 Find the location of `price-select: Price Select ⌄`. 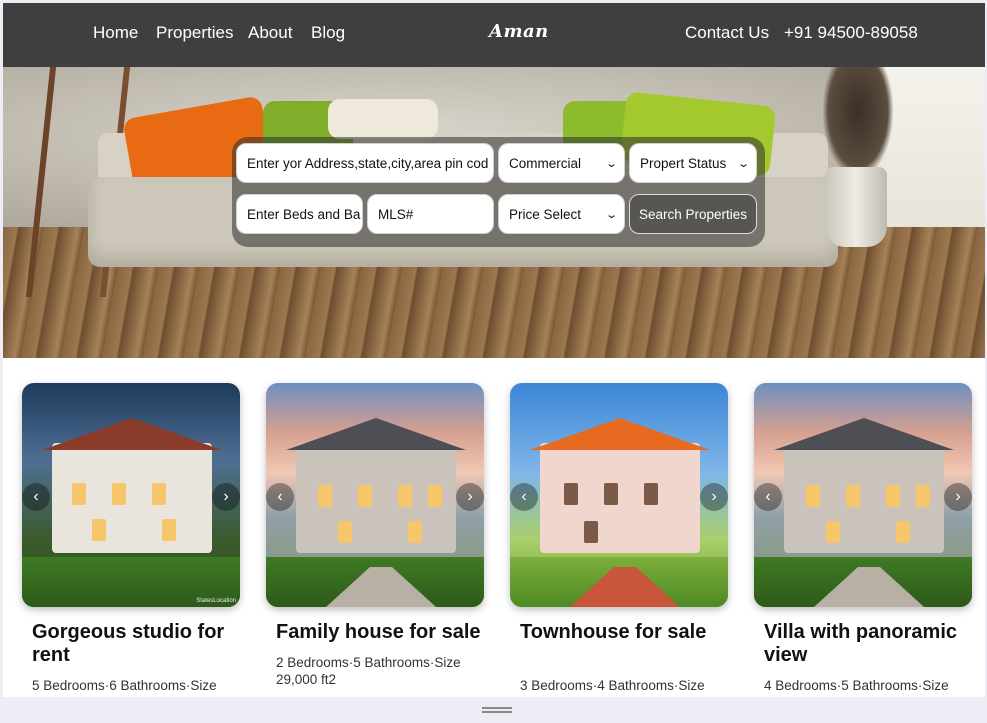

price-select: Price Select ⌄ is located at coordinates (561, 214).